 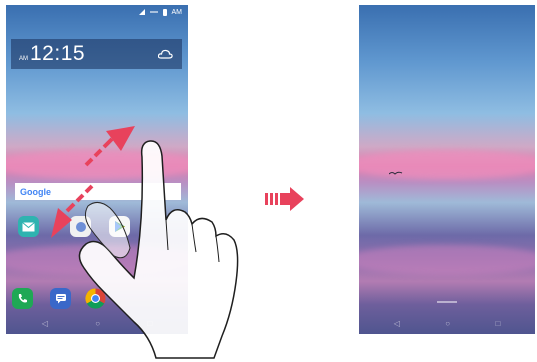 I want to click on battery-icon, so click(x=164, y=12).